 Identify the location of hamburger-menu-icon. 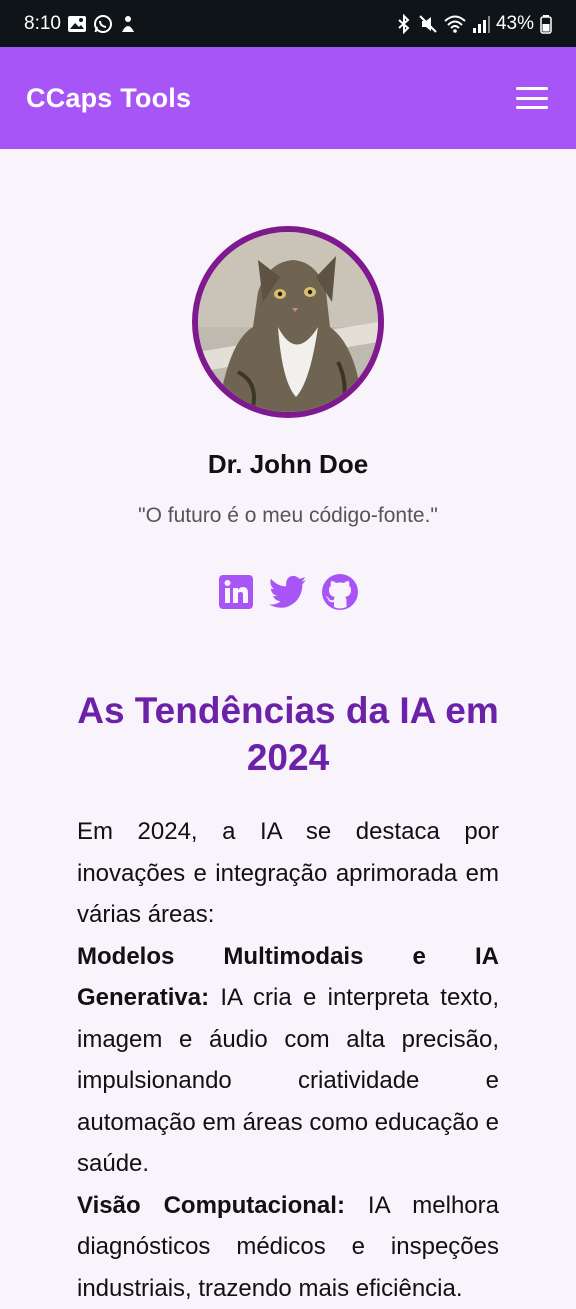
(532, 98).